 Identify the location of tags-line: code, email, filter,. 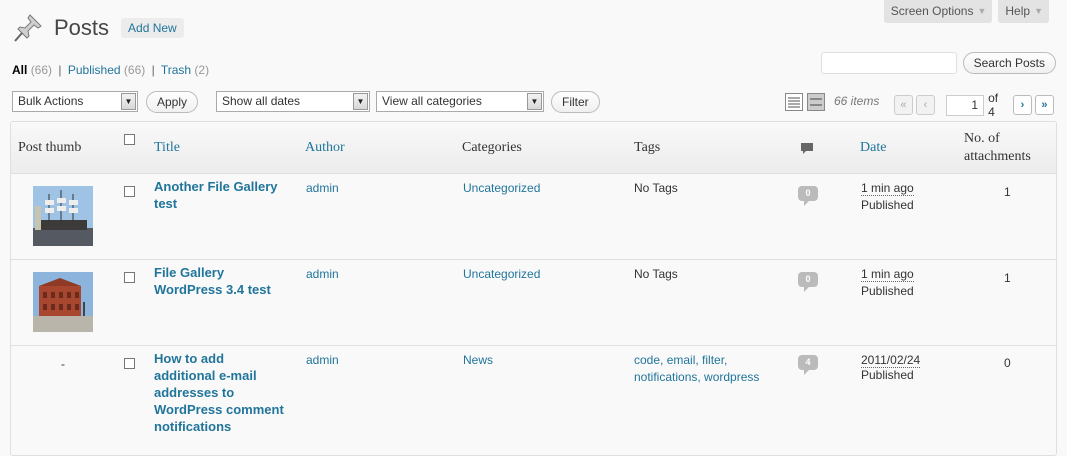
(681, 360).